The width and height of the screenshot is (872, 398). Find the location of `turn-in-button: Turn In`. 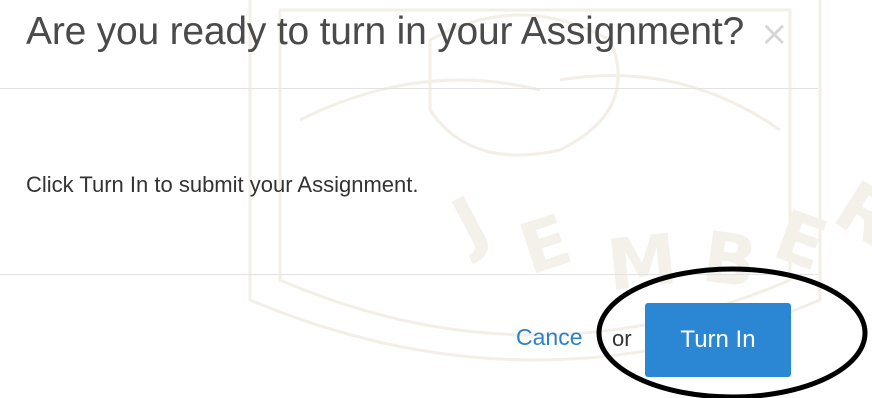

turn-in-button: Turn In is located at coordinates (718, 340).